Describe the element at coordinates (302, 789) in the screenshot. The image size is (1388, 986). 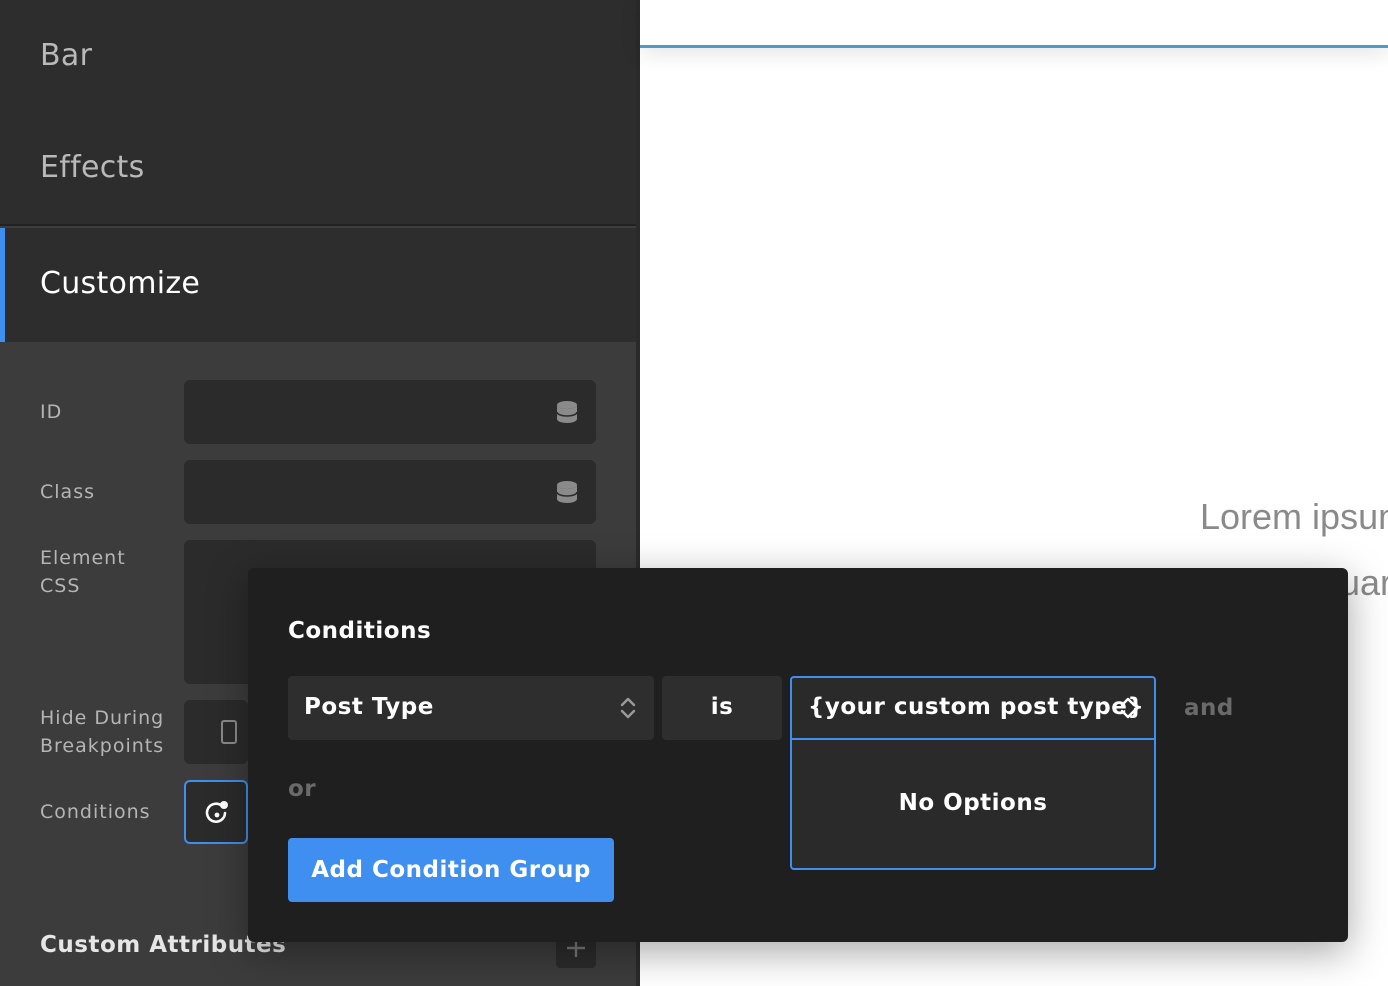
I see `or-connector: or` at that location.